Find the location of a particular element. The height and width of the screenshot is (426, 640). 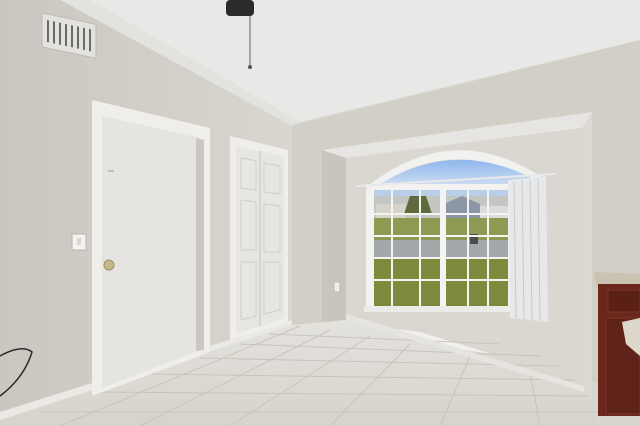

wall-outlet is located at coordinates (337, 287).